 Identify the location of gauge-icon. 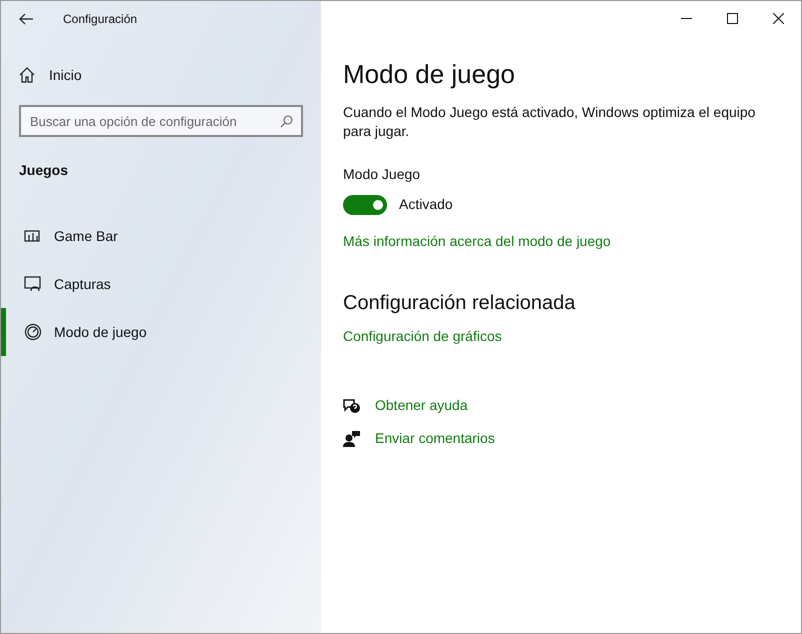
(33, 332).